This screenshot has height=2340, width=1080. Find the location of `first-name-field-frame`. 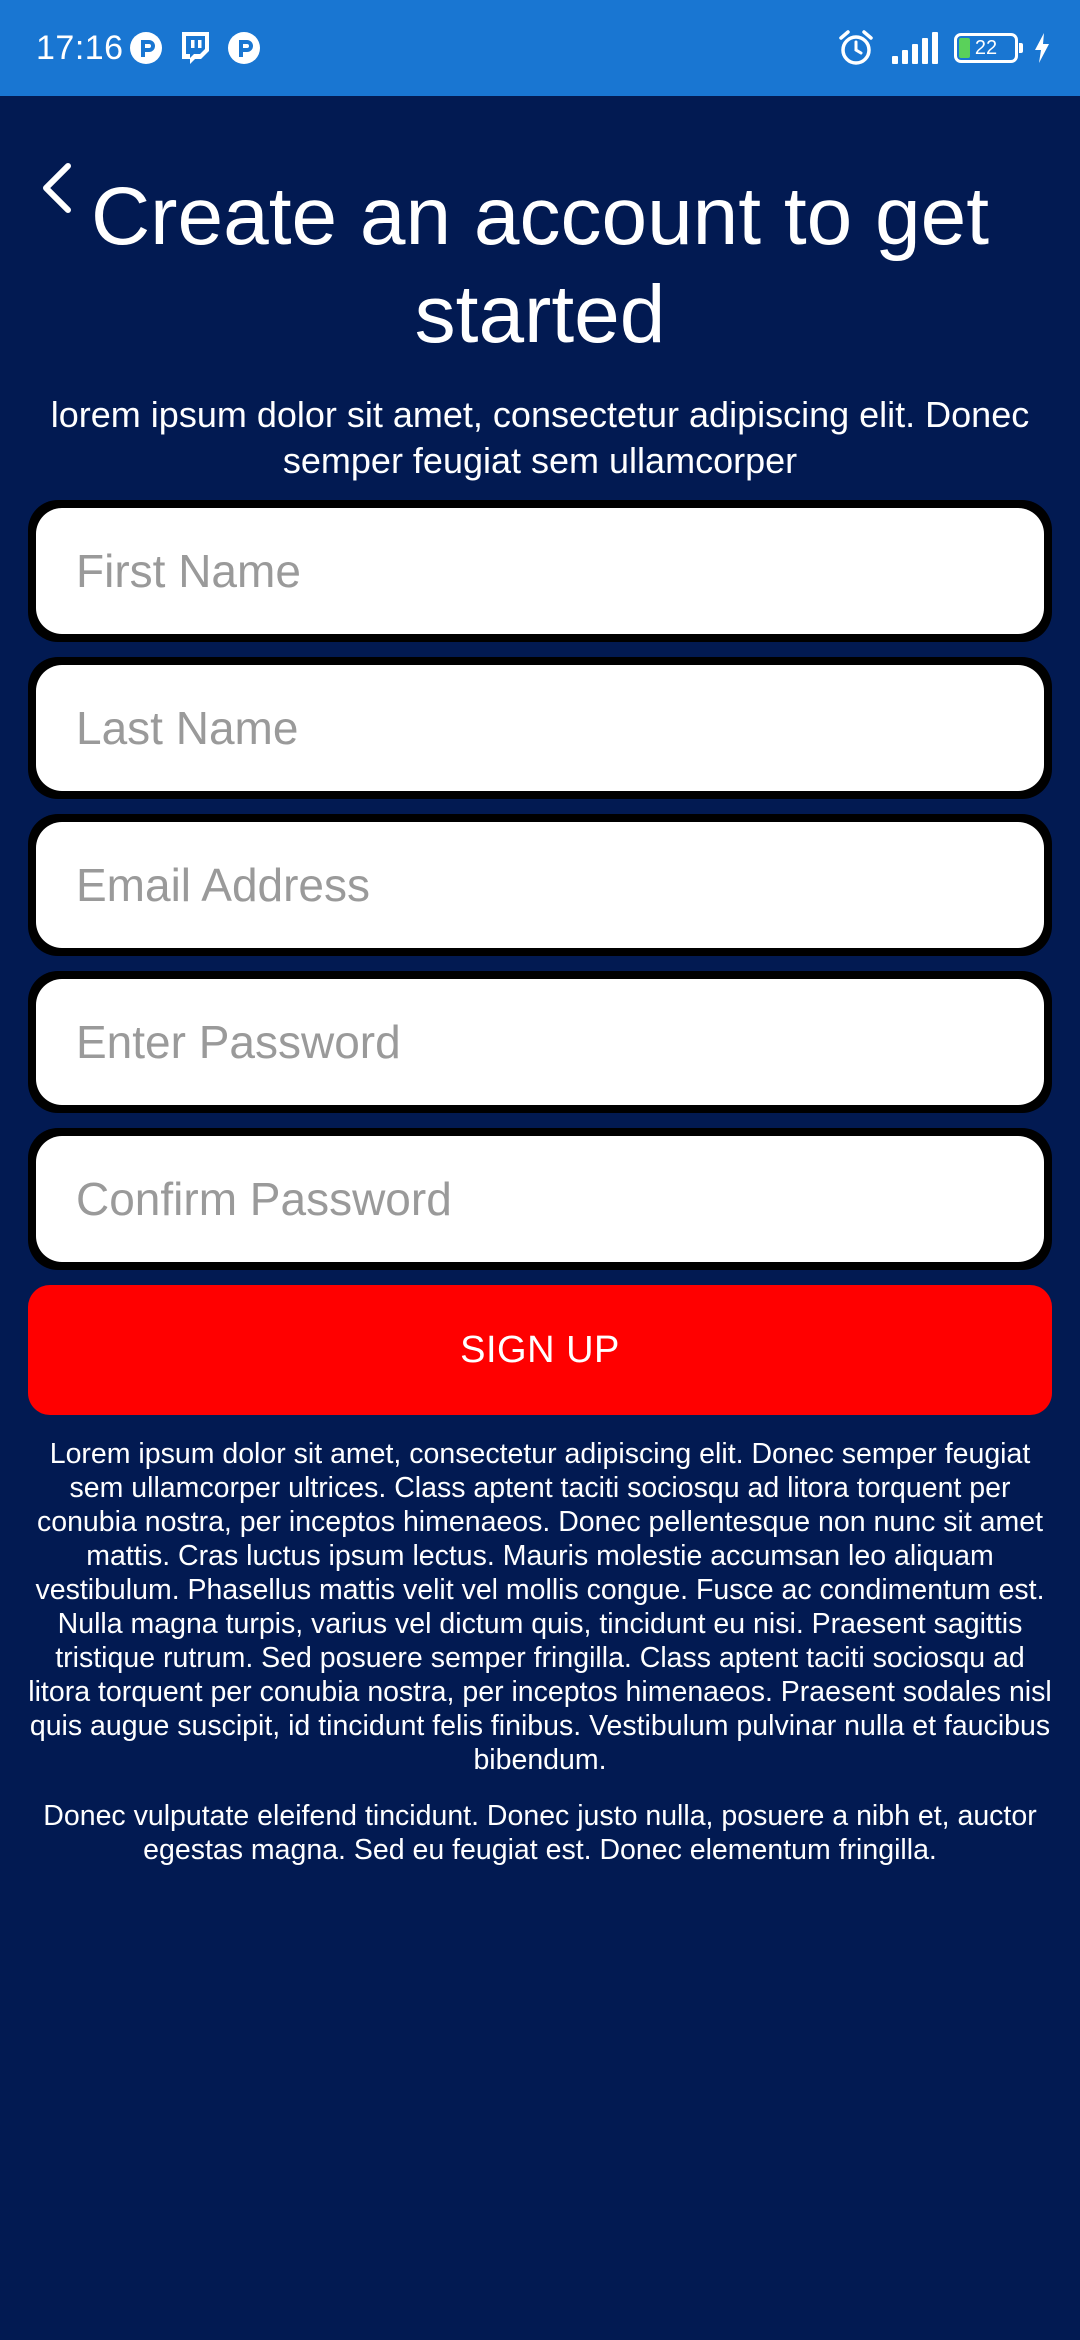

first-name-field-frame is located at coordinates (540, 571).